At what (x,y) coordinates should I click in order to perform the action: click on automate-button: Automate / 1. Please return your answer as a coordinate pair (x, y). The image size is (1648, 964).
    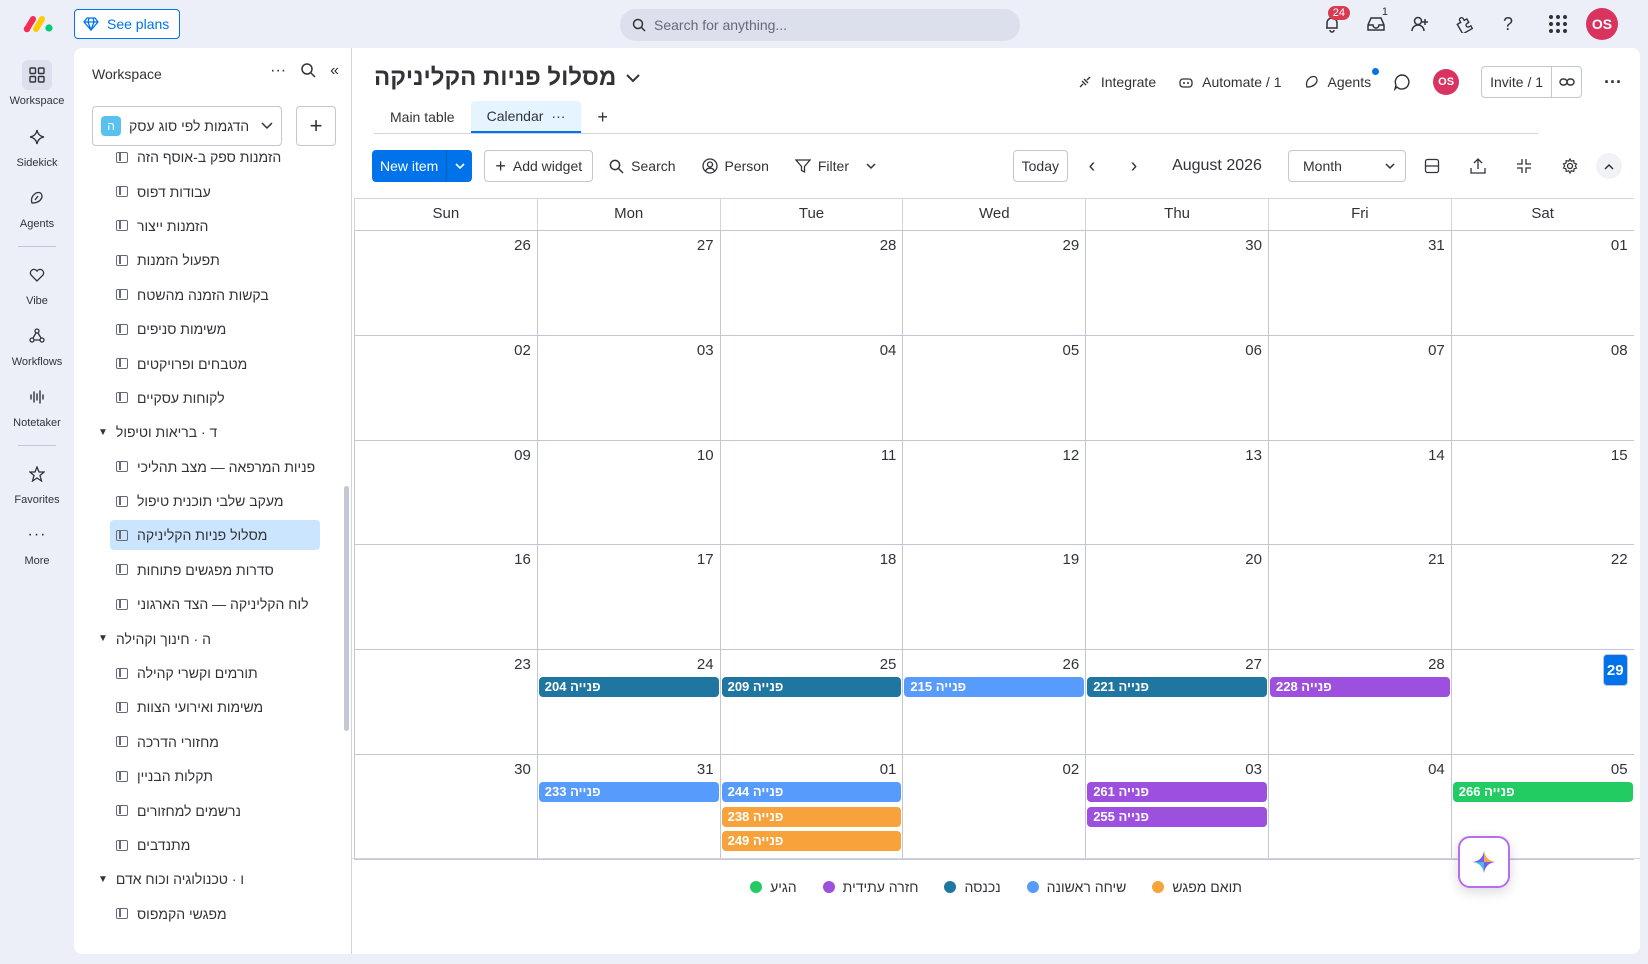
    Looking at the image, I should click on (1230, 82).